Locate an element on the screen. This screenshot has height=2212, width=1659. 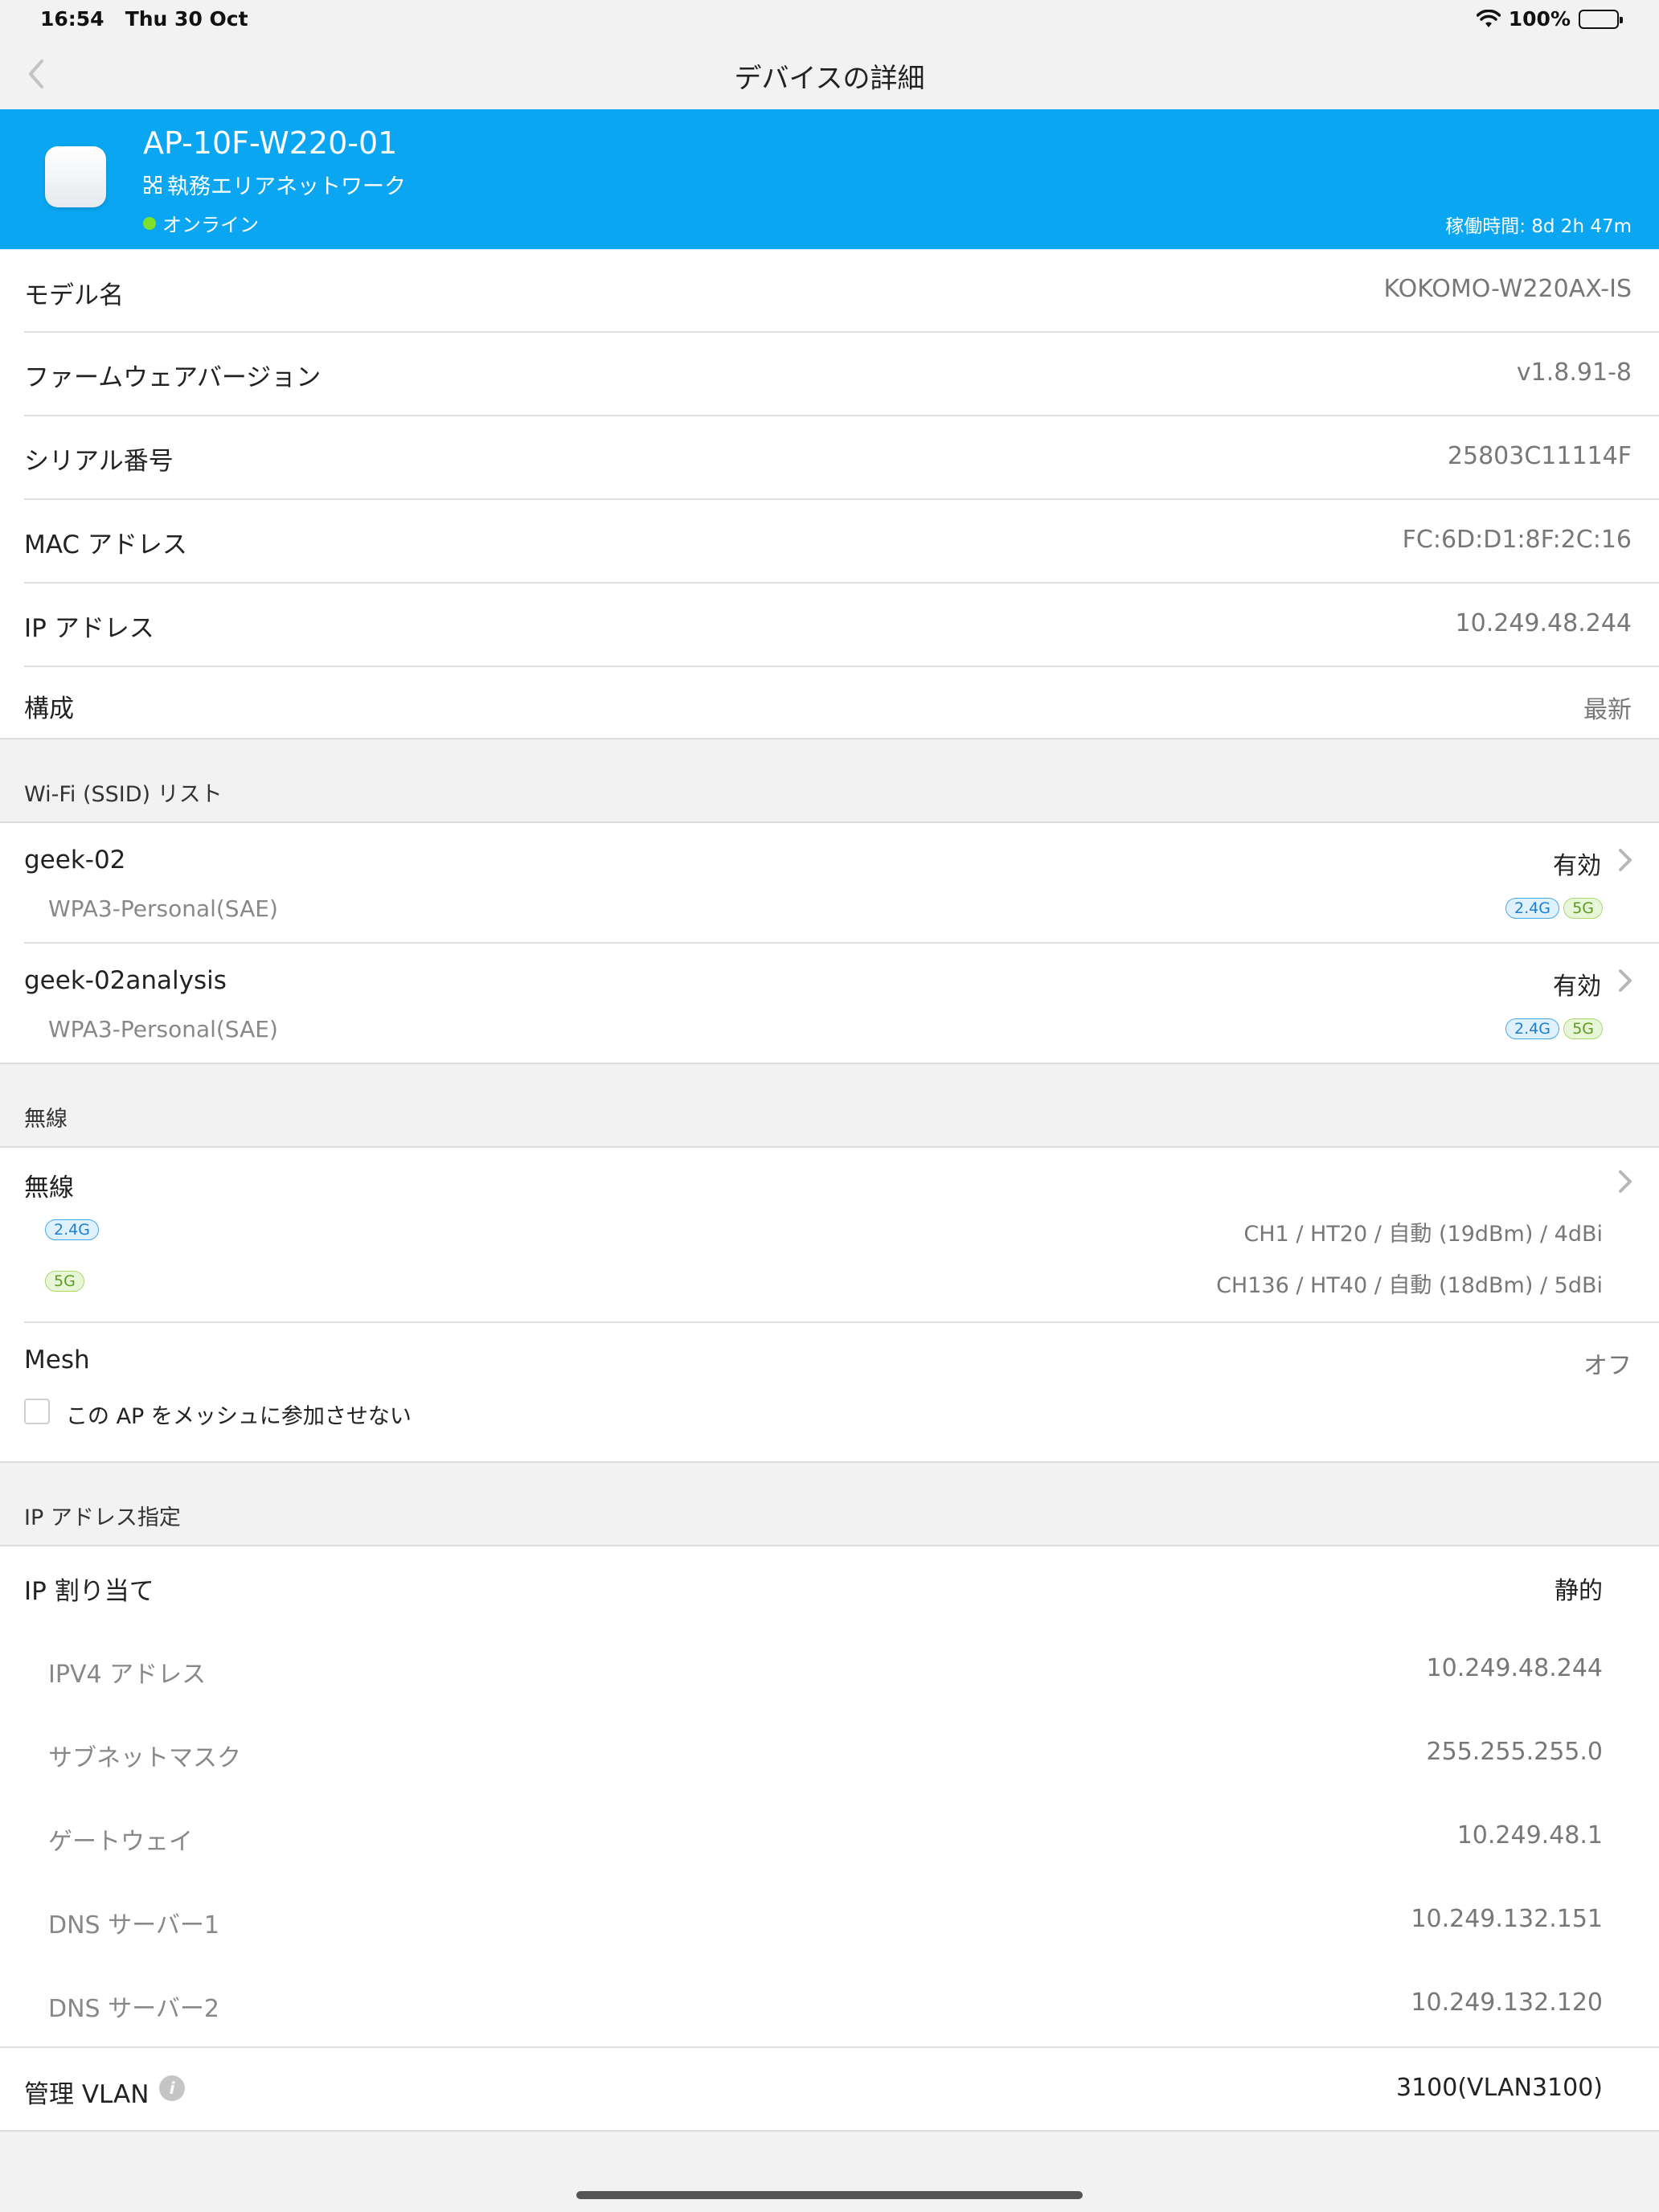
status-time: 16:54 Thu 30 Oct is located at coordinates (144, 19).